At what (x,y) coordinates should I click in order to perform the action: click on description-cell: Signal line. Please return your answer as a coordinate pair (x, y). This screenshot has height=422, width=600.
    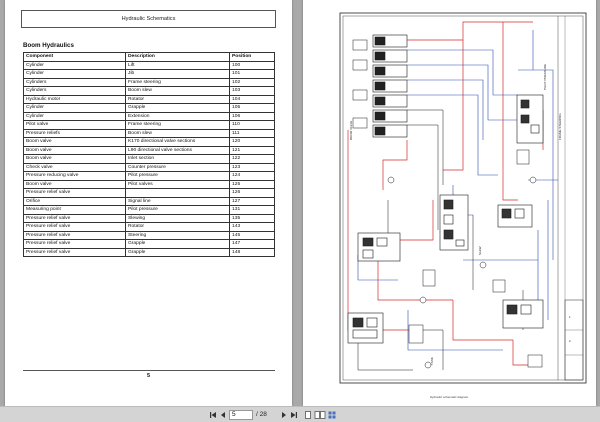
    Looking at the image, I should click on (177, 201).